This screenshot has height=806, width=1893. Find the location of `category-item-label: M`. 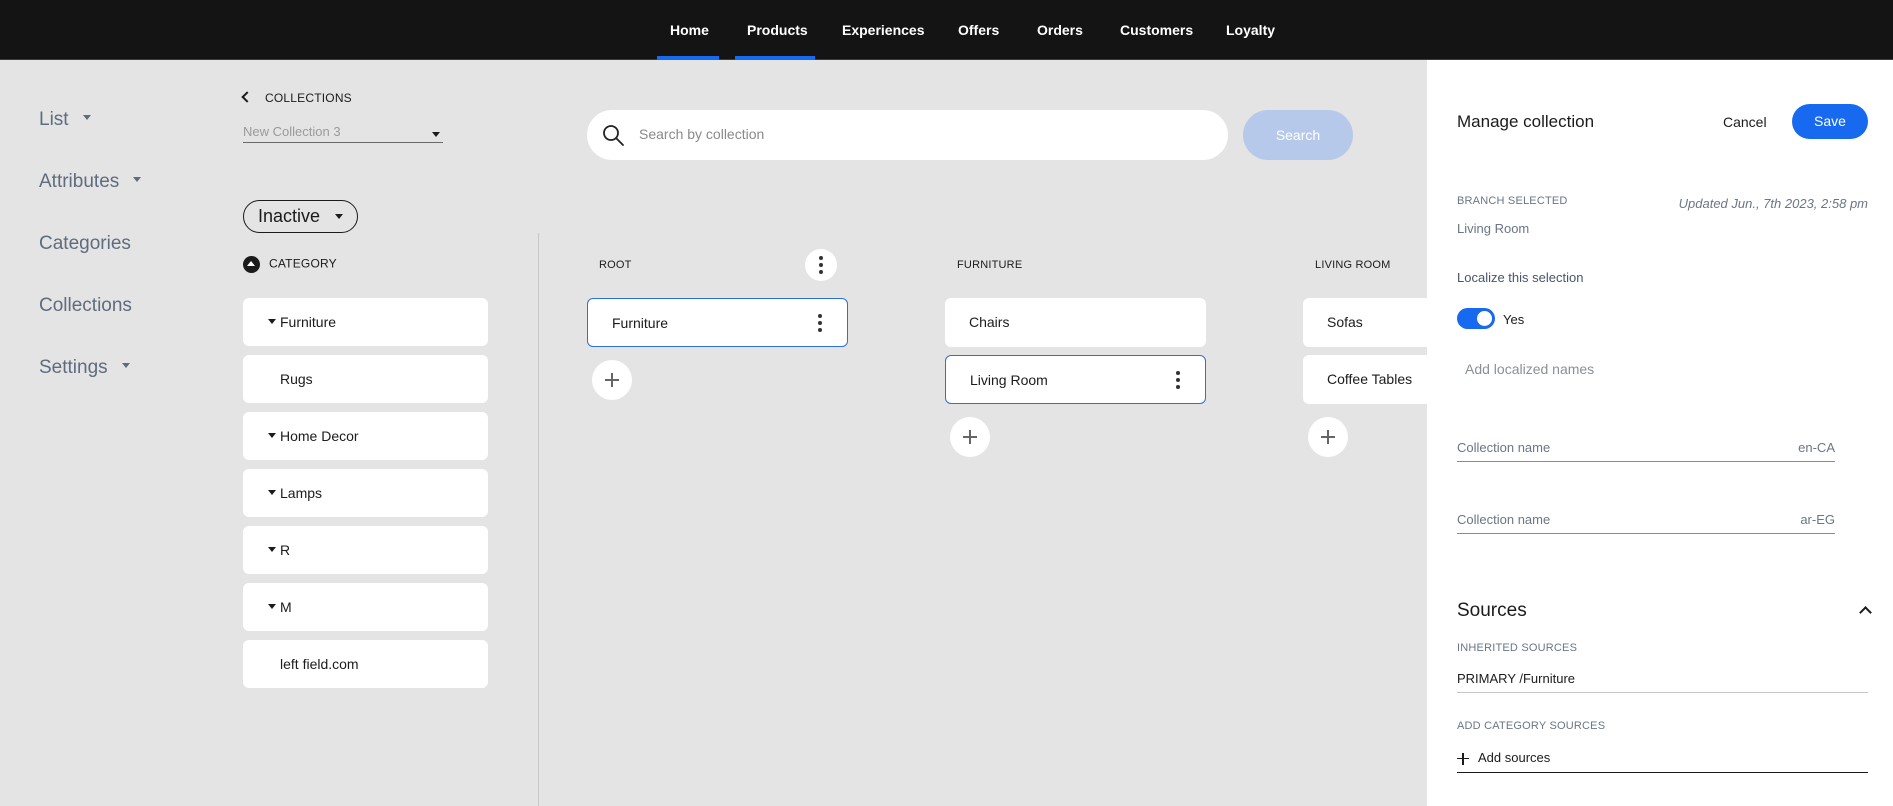

category-item-label: M is located at coordinates (286, 607).